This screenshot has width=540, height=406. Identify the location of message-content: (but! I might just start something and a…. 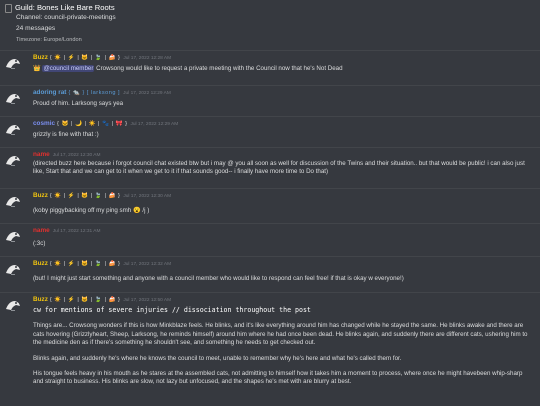
(282, 279).